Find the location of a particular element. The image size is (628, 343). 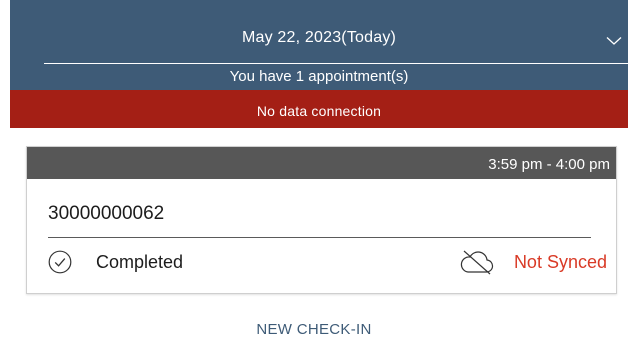

date-underline is located at coordinates (336, 63).